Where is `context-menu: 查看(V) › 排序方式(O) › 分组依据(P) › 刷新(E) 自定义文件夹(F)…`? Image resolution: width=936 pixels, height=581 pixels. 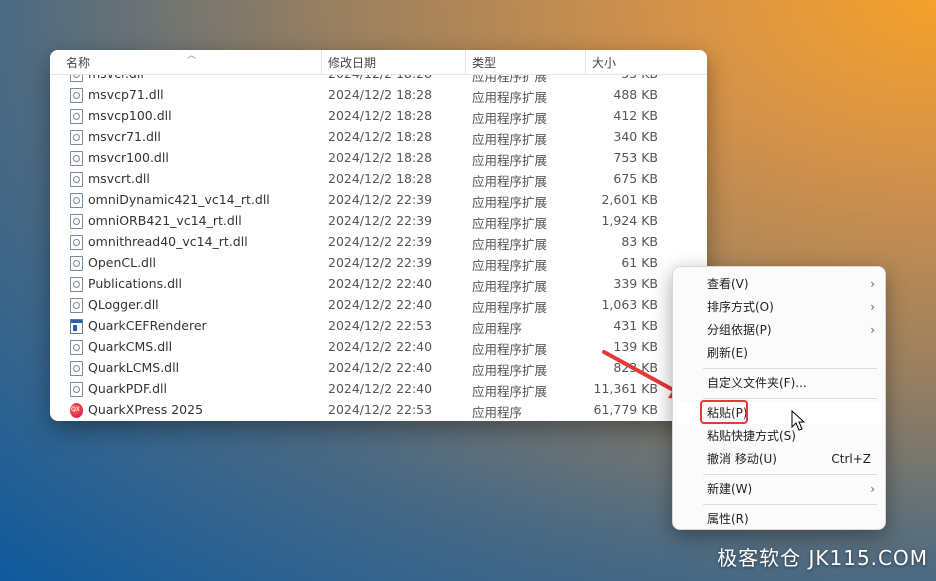
context-menu: 查看(V) › 排序方式(O) › 分组依据(P) › 刷新(E) 自定义文件夹(F)… is located at coordinates (779, 398).